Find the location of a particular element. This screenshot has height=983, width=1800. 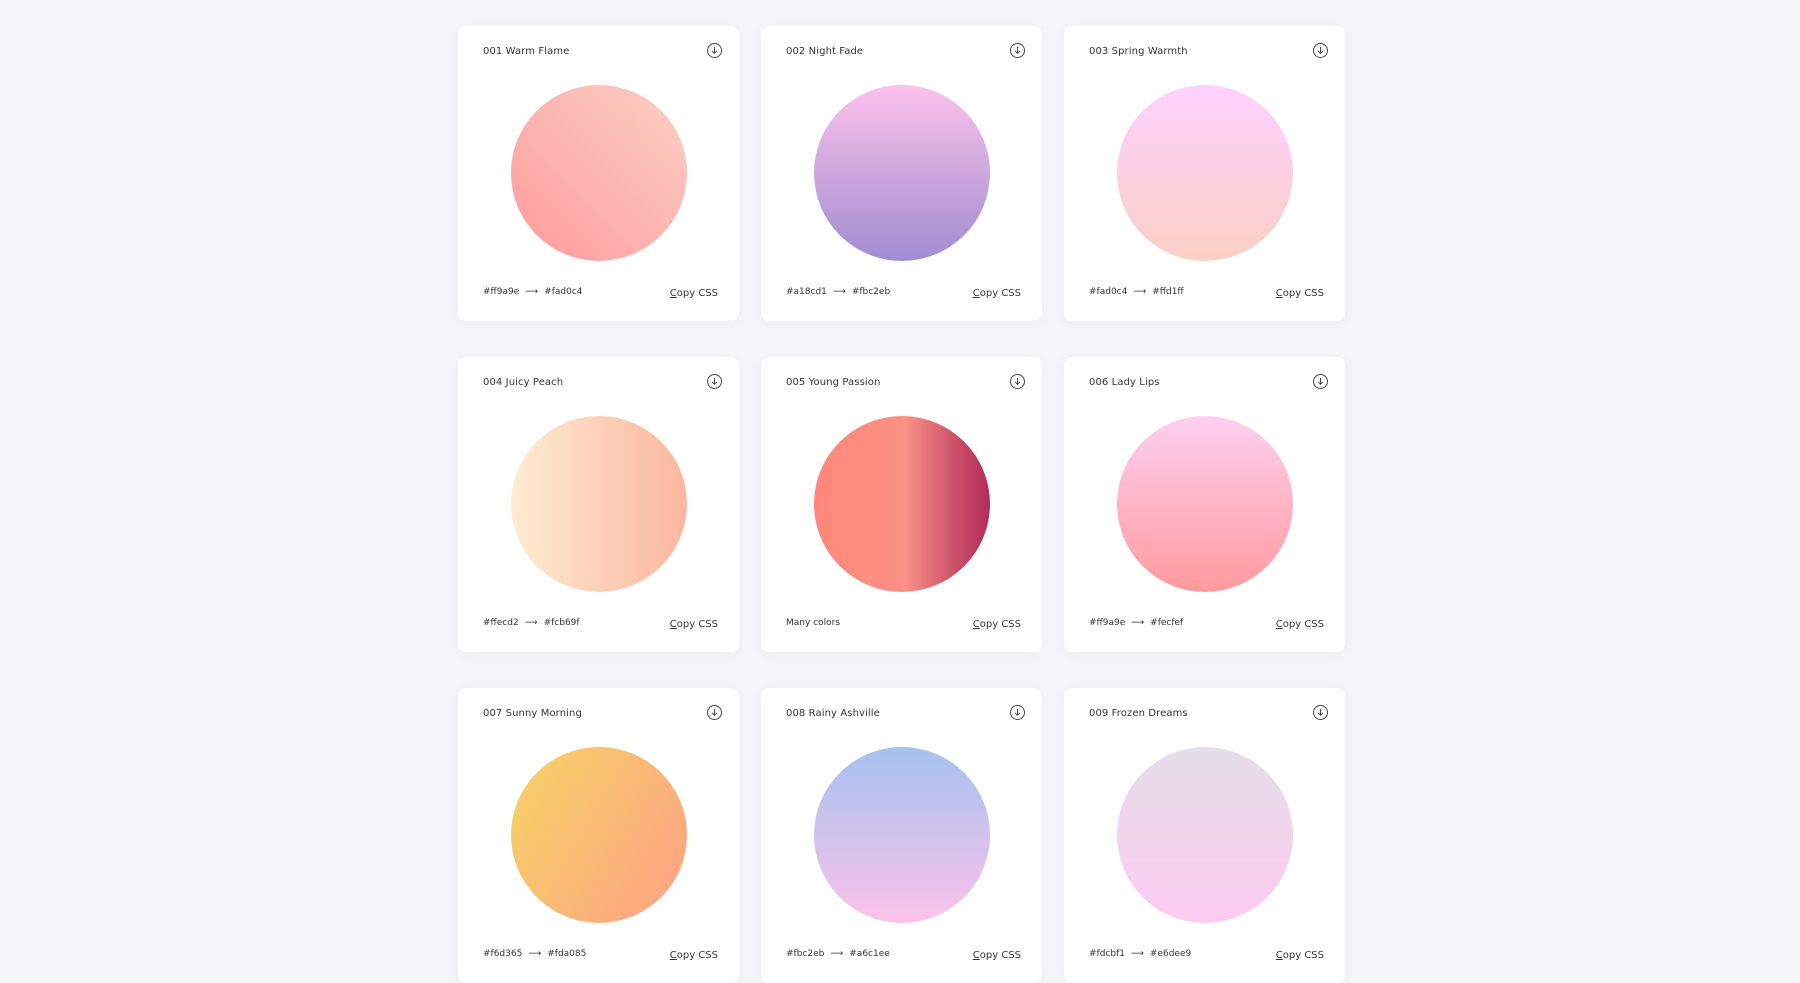

gradient-title: 004 Juicy Peach is located at coordinates (523, 382).